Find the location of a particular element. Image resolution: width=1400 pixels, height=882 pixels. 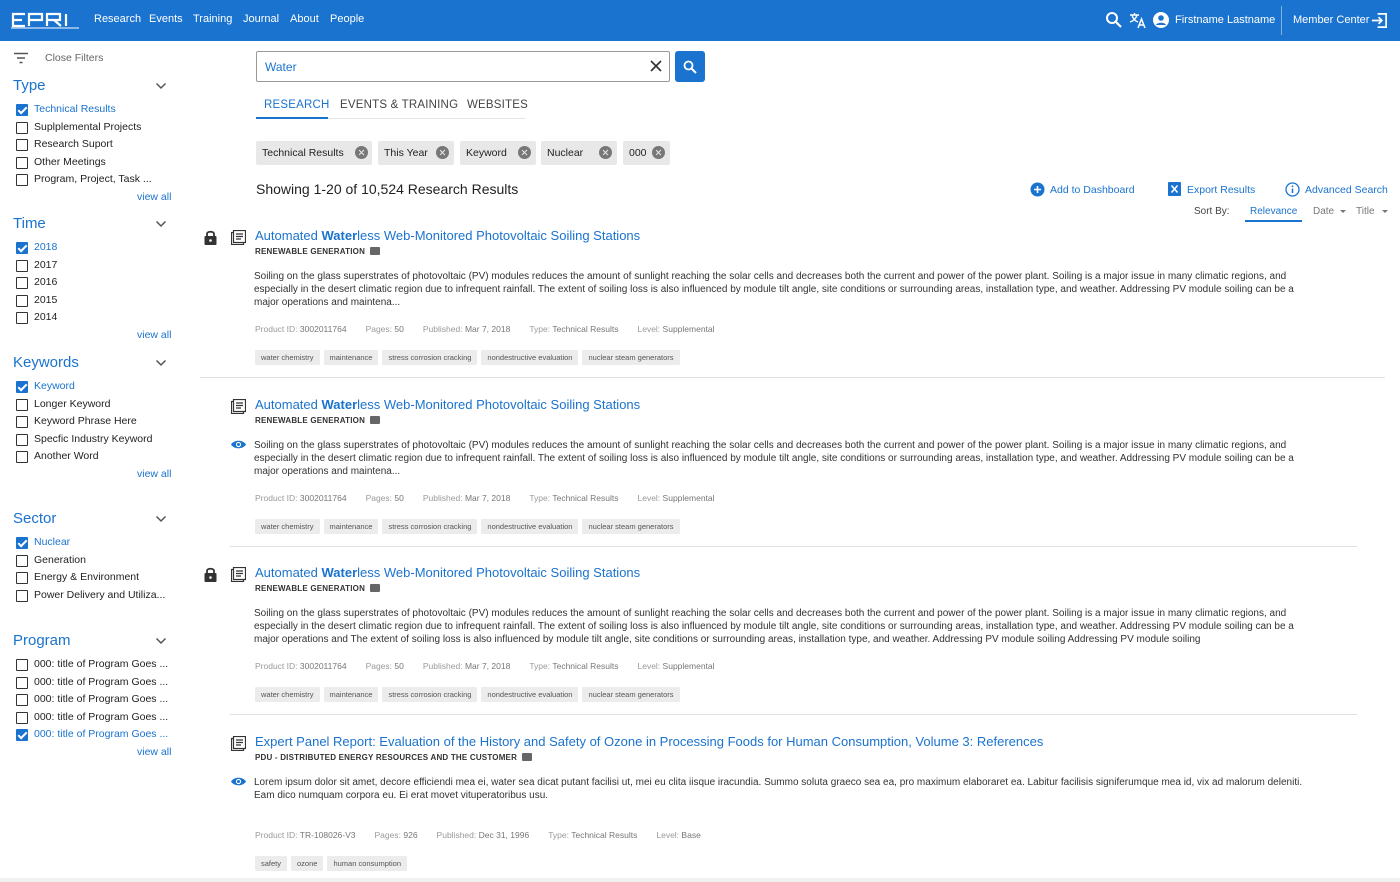

tab-websites: WEBSITES is located at coordinates (497, 105).